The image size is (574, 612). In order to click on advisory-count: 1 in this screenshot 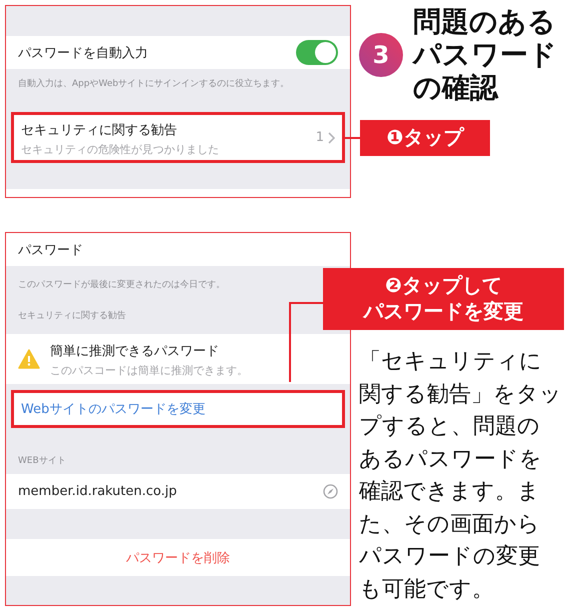, I will do `click(320, 137)`.